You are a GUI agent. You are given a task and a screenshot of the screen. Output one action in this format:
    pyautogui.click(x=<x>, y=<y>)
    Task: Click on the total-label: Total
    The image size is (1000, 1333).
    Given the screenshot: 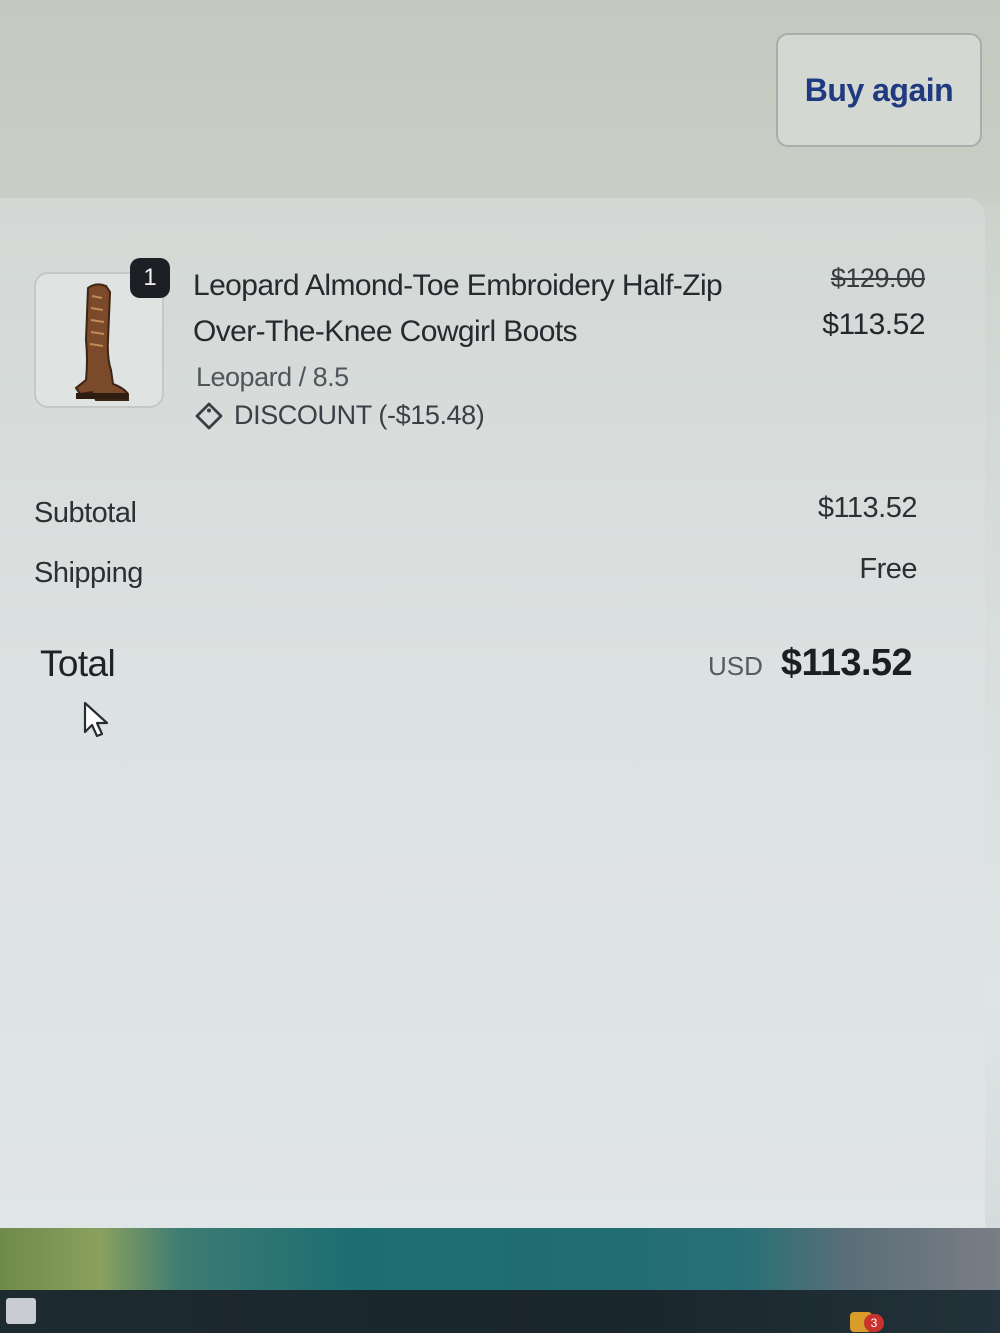 What is the action you would take?
    pyautogui.click(x=78, y=663)
    